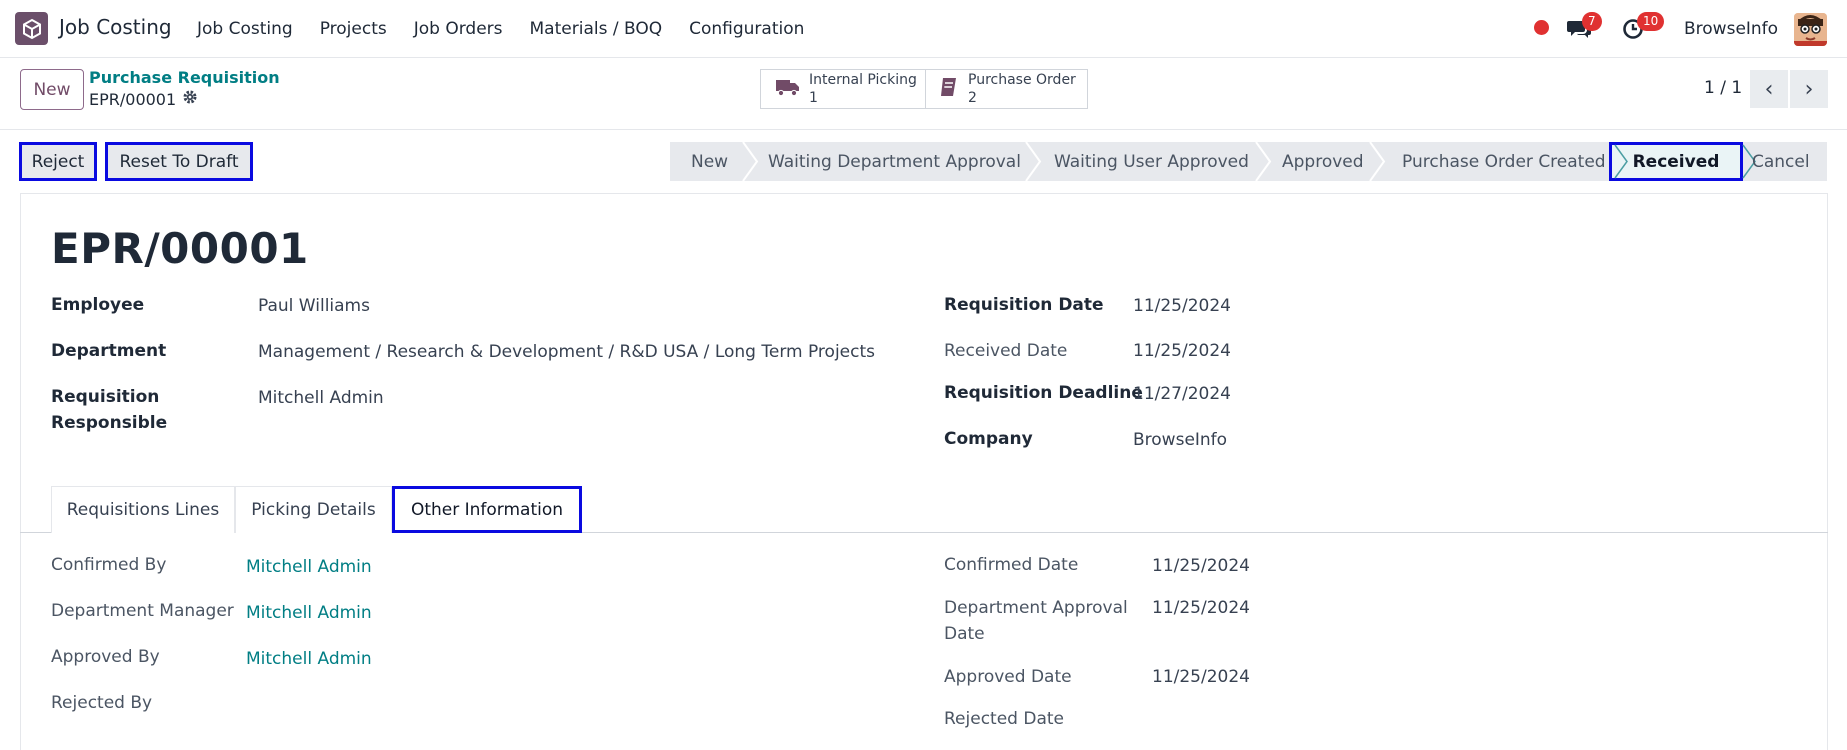 The height and width of the screenshot is (750, 1847). Describe the element at coordinates (321, 398) in the screenshot. I see `requisition-responsible-field: Mitchell Admin` at that location.